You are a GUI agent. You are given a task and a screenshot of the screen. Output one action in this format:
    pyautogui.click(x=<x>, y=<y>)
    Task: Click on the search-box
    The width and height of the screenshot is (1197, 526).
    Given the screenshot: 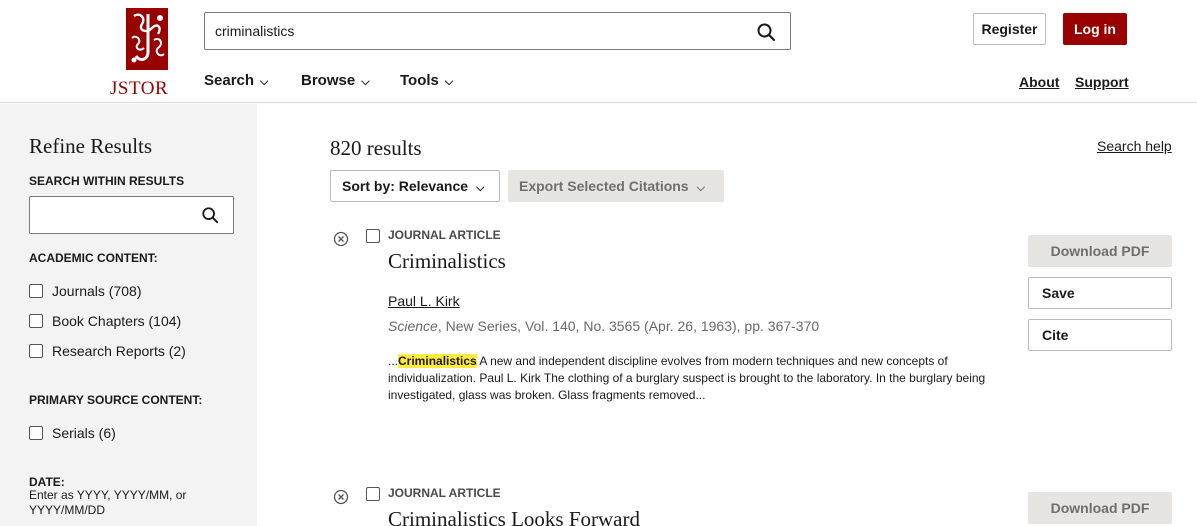 What is the action you would take?
    pyautogui.click(x=497, y=31)
    